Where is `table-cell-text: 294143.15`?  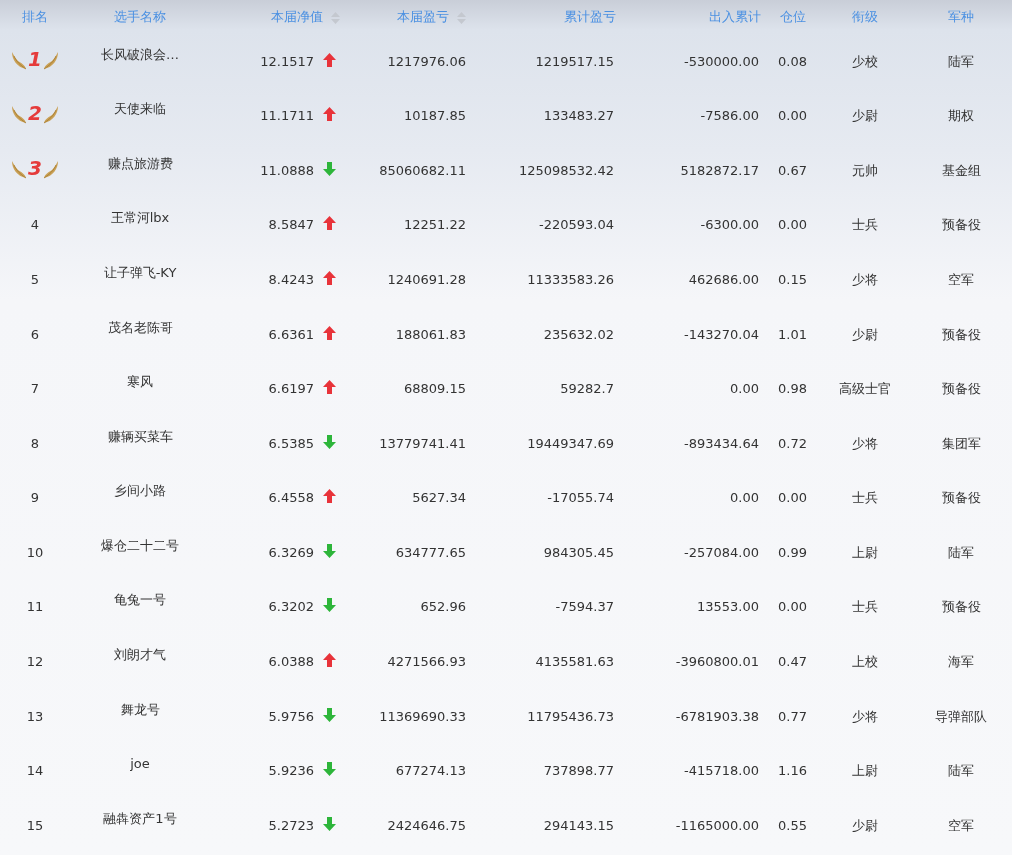 table-cell-text: 294143.15 is located at coordinates (578, 825).